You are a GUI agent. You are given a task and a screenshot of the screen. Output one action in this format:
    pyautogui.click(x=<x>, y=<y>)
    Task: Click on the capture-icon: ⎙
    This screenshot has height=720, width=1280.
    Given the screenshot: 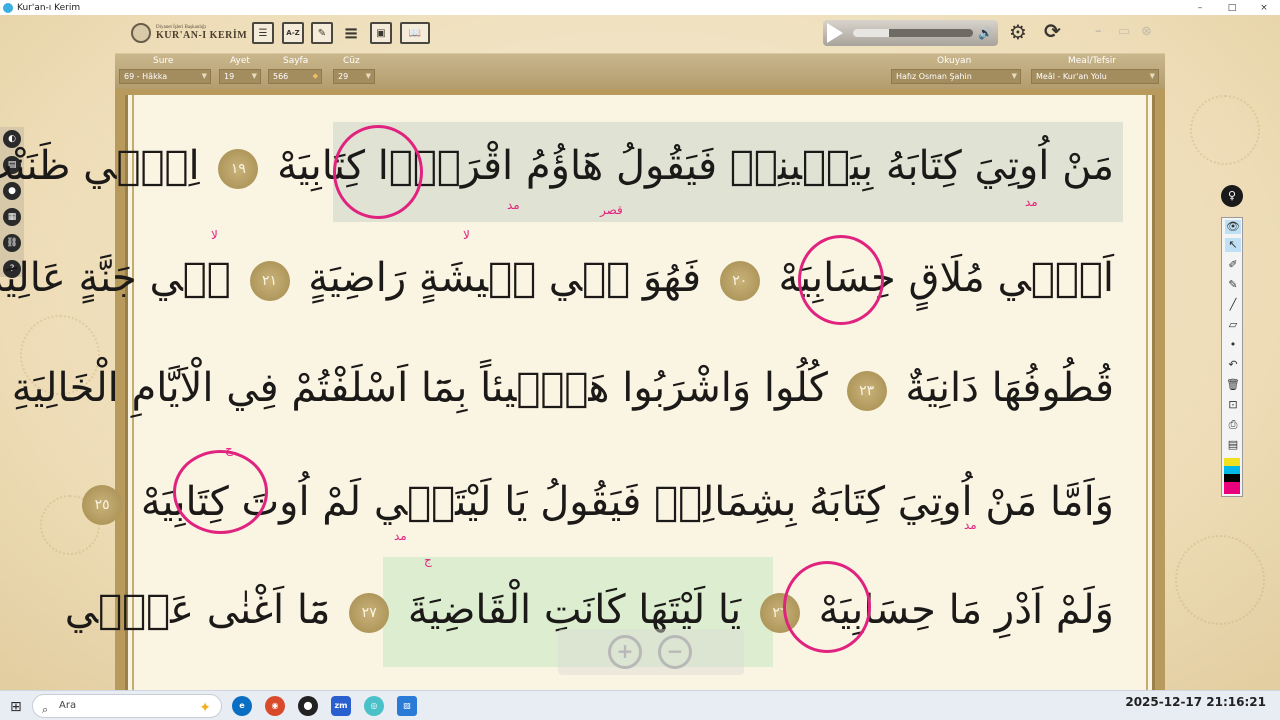 What is the action you would take?
    pyautogui.click(x=1233, y=425)
    